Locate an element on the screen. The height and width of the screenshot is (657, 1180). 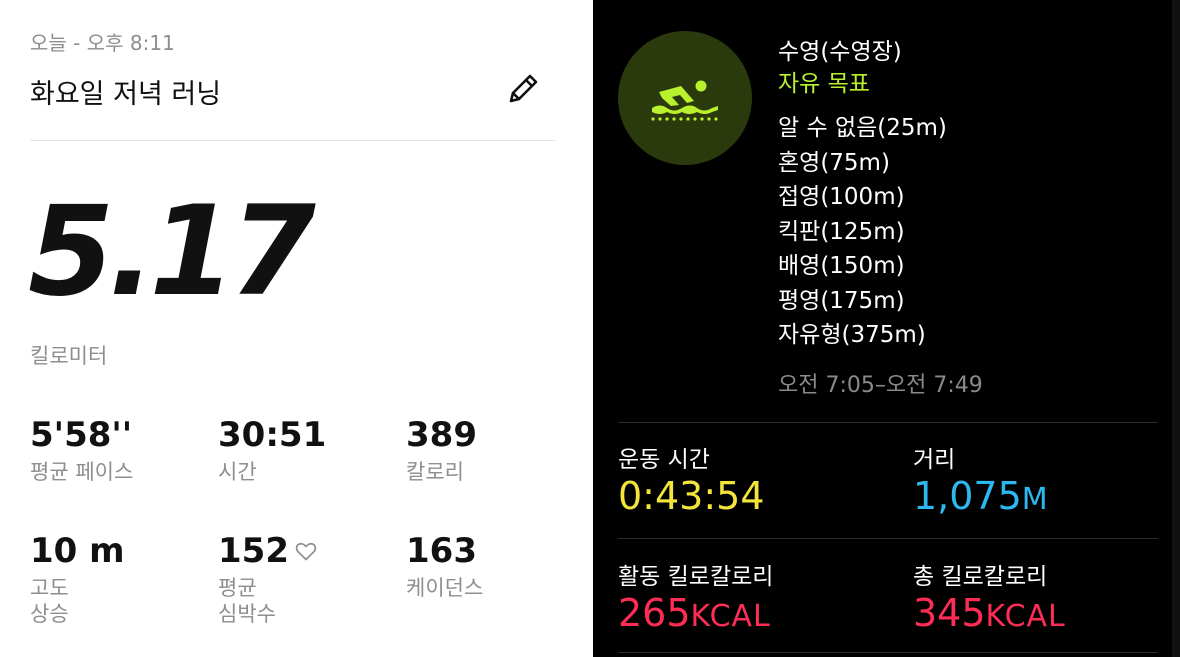
pencil-icon is located at coordinates (523, 88).